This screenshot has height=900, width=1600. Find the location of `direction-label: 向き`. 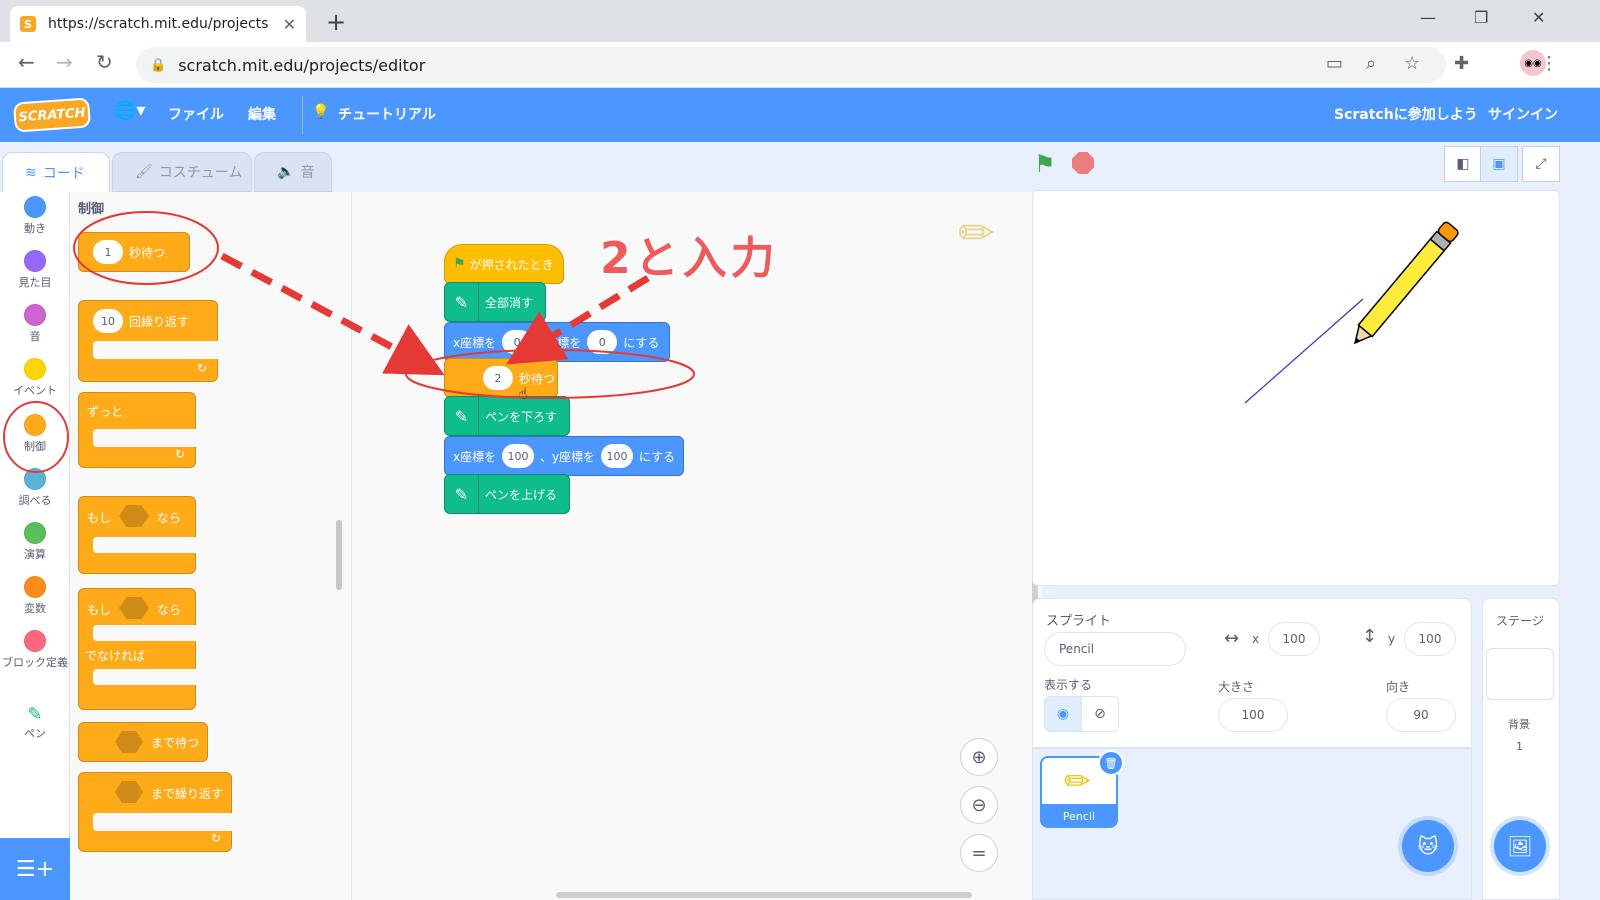

direction-label: 向き is located at coordinates (1398, 687).